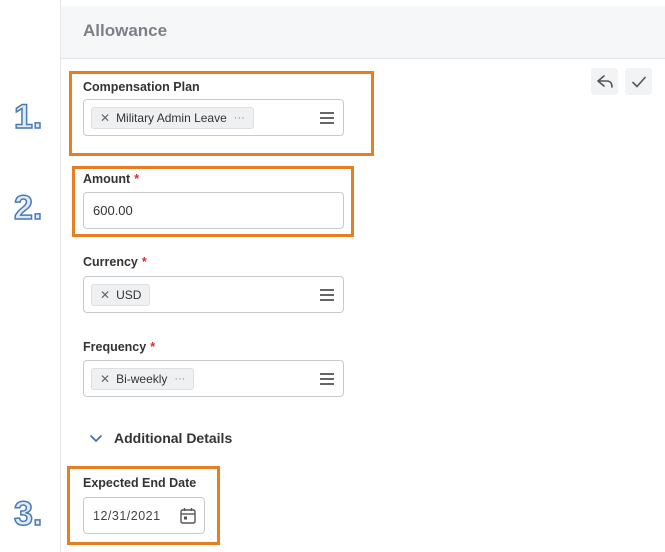 The height and width of the screenshot is (552, 665). What do you see at coordinates (113, 210) in the screenshot?
I see `amount-value: 600.00` at bounding box center [113, 210].